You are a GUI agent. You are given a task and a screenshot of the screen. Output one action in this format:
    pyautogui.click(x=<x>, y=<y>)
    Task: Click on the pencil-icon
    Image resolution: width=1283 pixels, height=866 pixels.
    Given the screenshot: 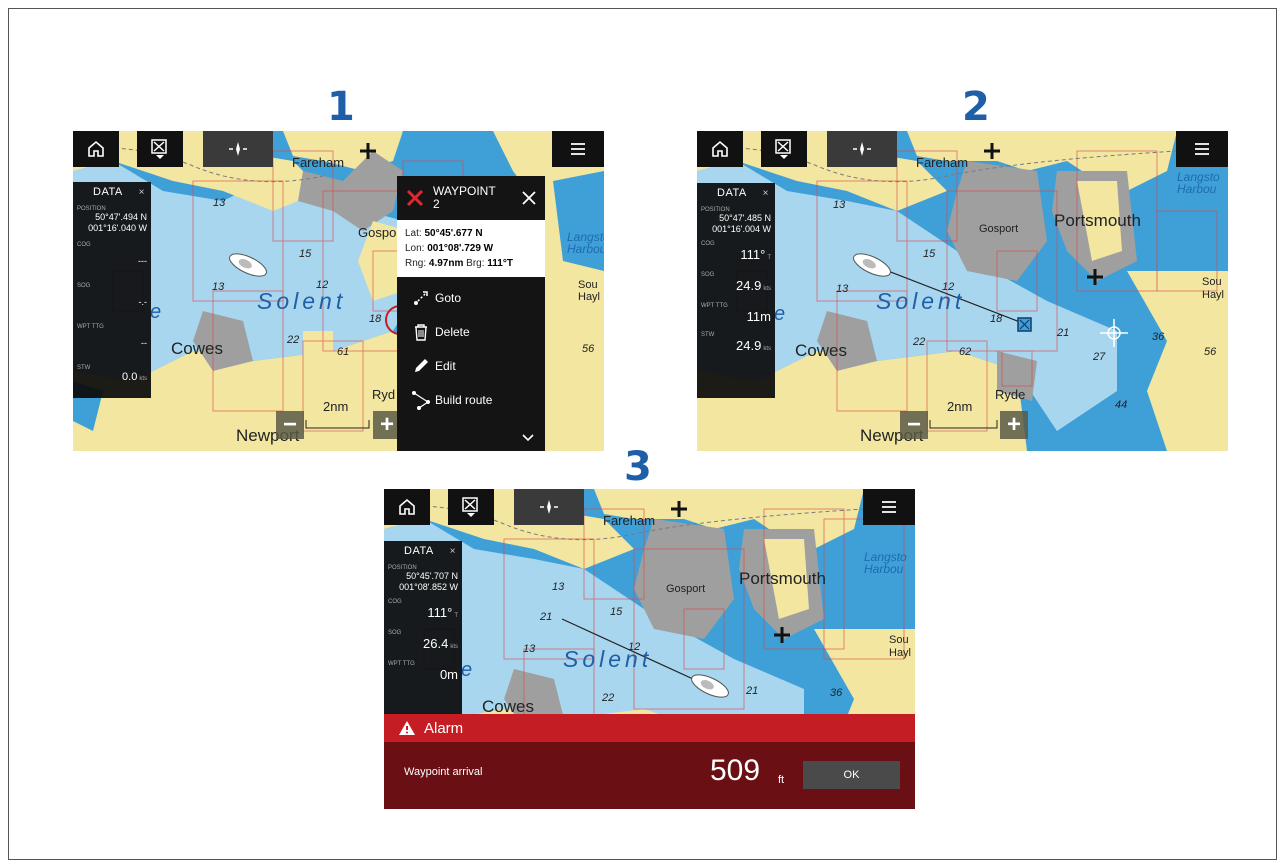 What is the action you would take?
    pyautogui.click(x=421, y=365)
    